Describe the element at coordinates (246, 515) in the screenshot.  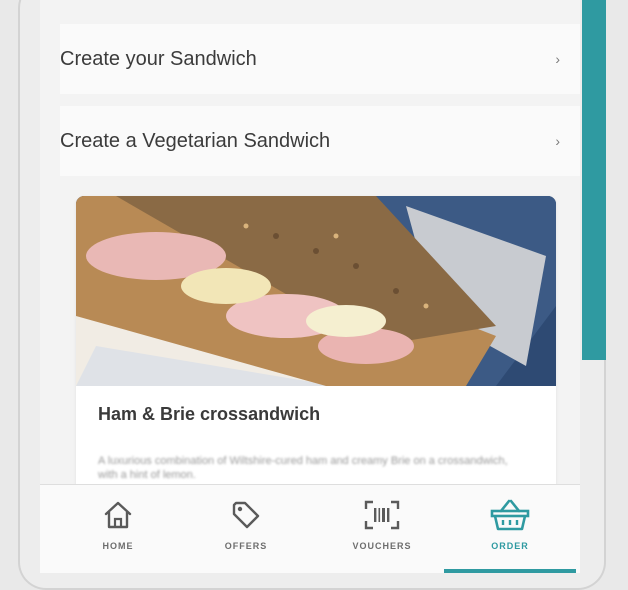
I see `tag-icon` at that location.